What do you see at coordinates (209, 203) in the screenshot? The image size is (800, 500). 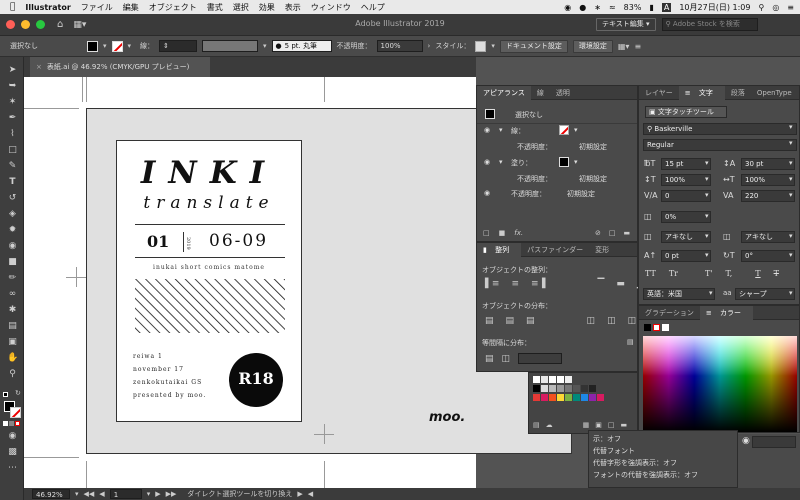 I see `cover-subtitle: translate` at bounding box center [209, 203].